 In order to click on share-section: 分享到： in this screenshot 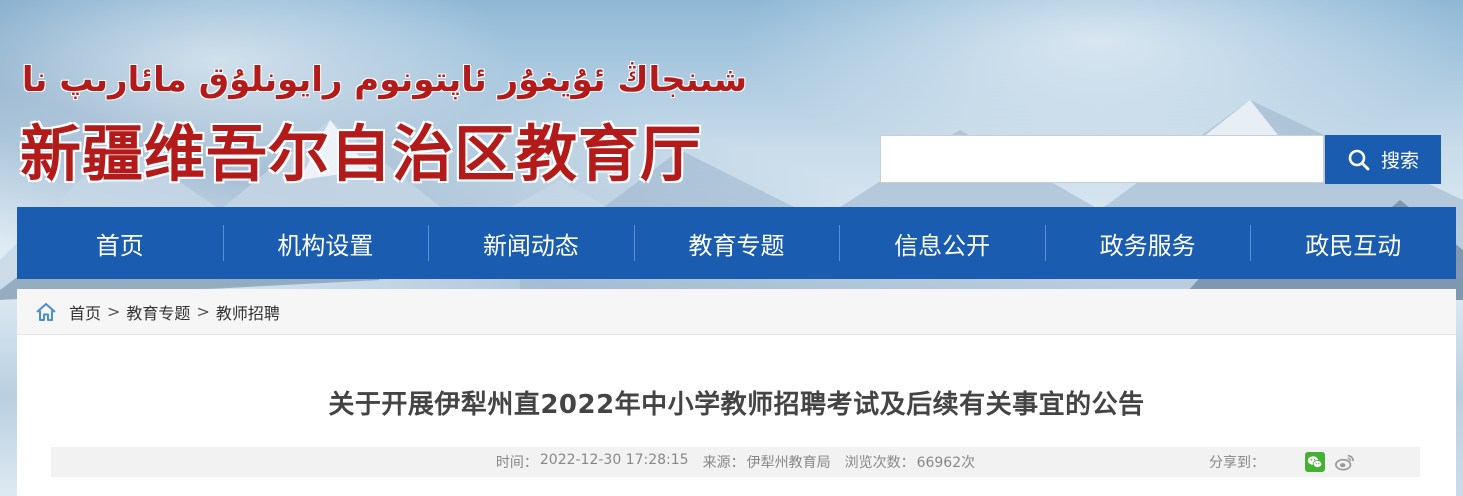, I will do `click(1282, 462)`.